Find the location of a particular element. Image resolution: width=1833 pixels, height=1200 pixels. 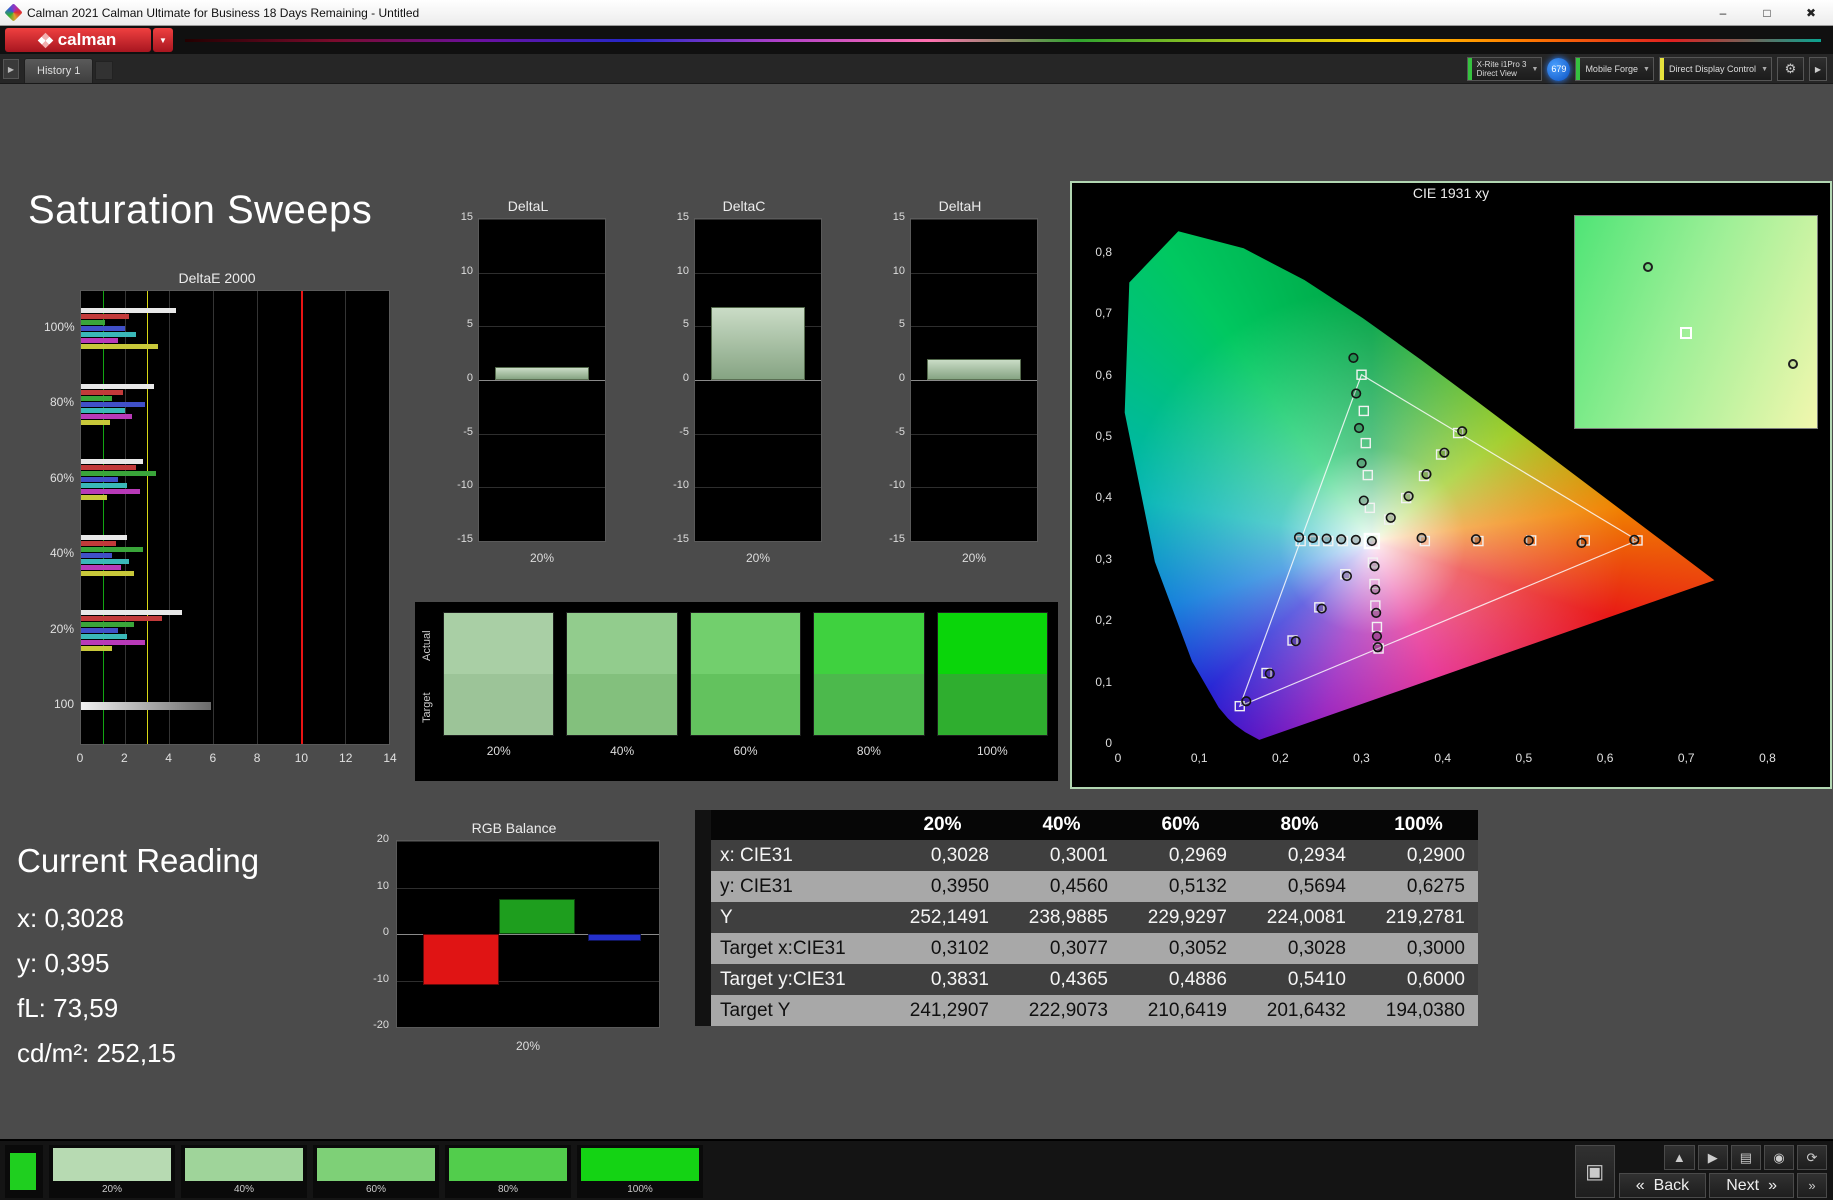

results-table-cell: 210,6419 is located at coordinates (1187, 1010).